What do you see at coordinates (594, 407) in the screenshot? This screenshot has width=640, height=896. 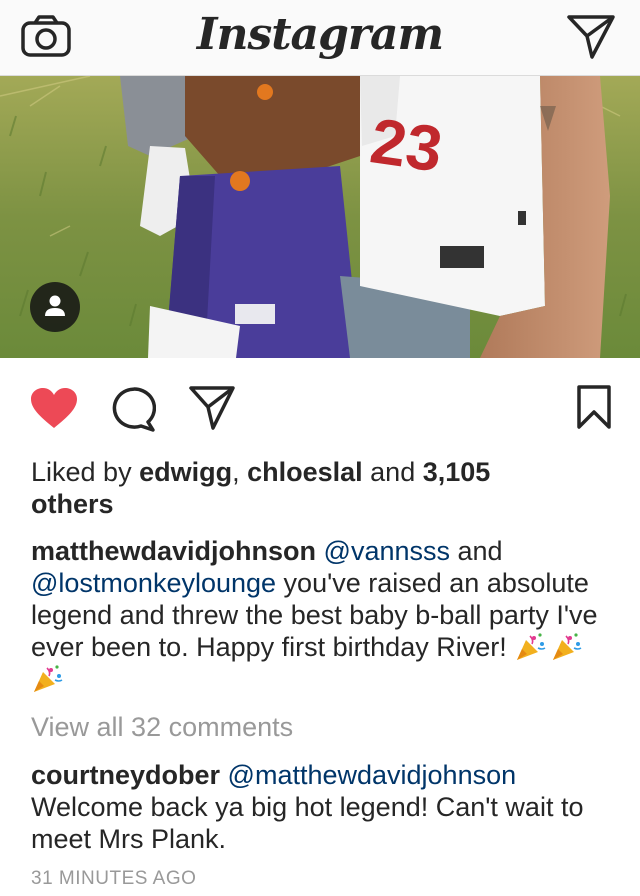 I see `bookmark-icon` at bounding box center [594, 407].